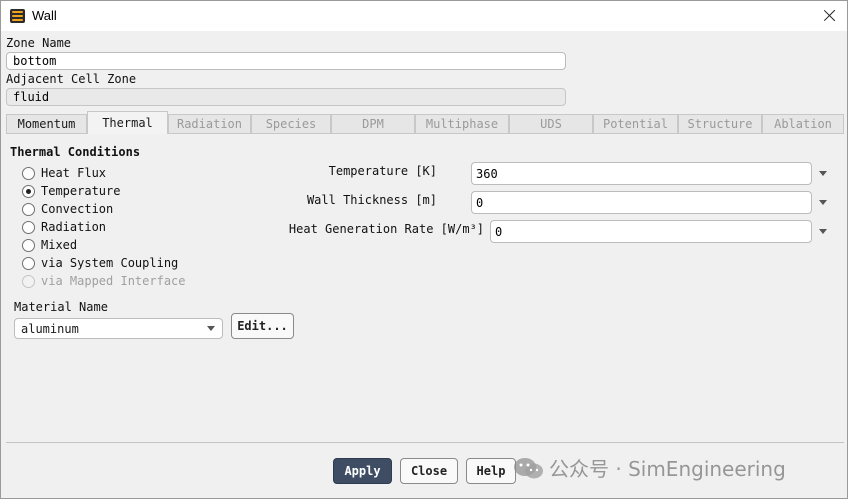  I want to click on radio-label: via System Coupling, so click(110, 263).